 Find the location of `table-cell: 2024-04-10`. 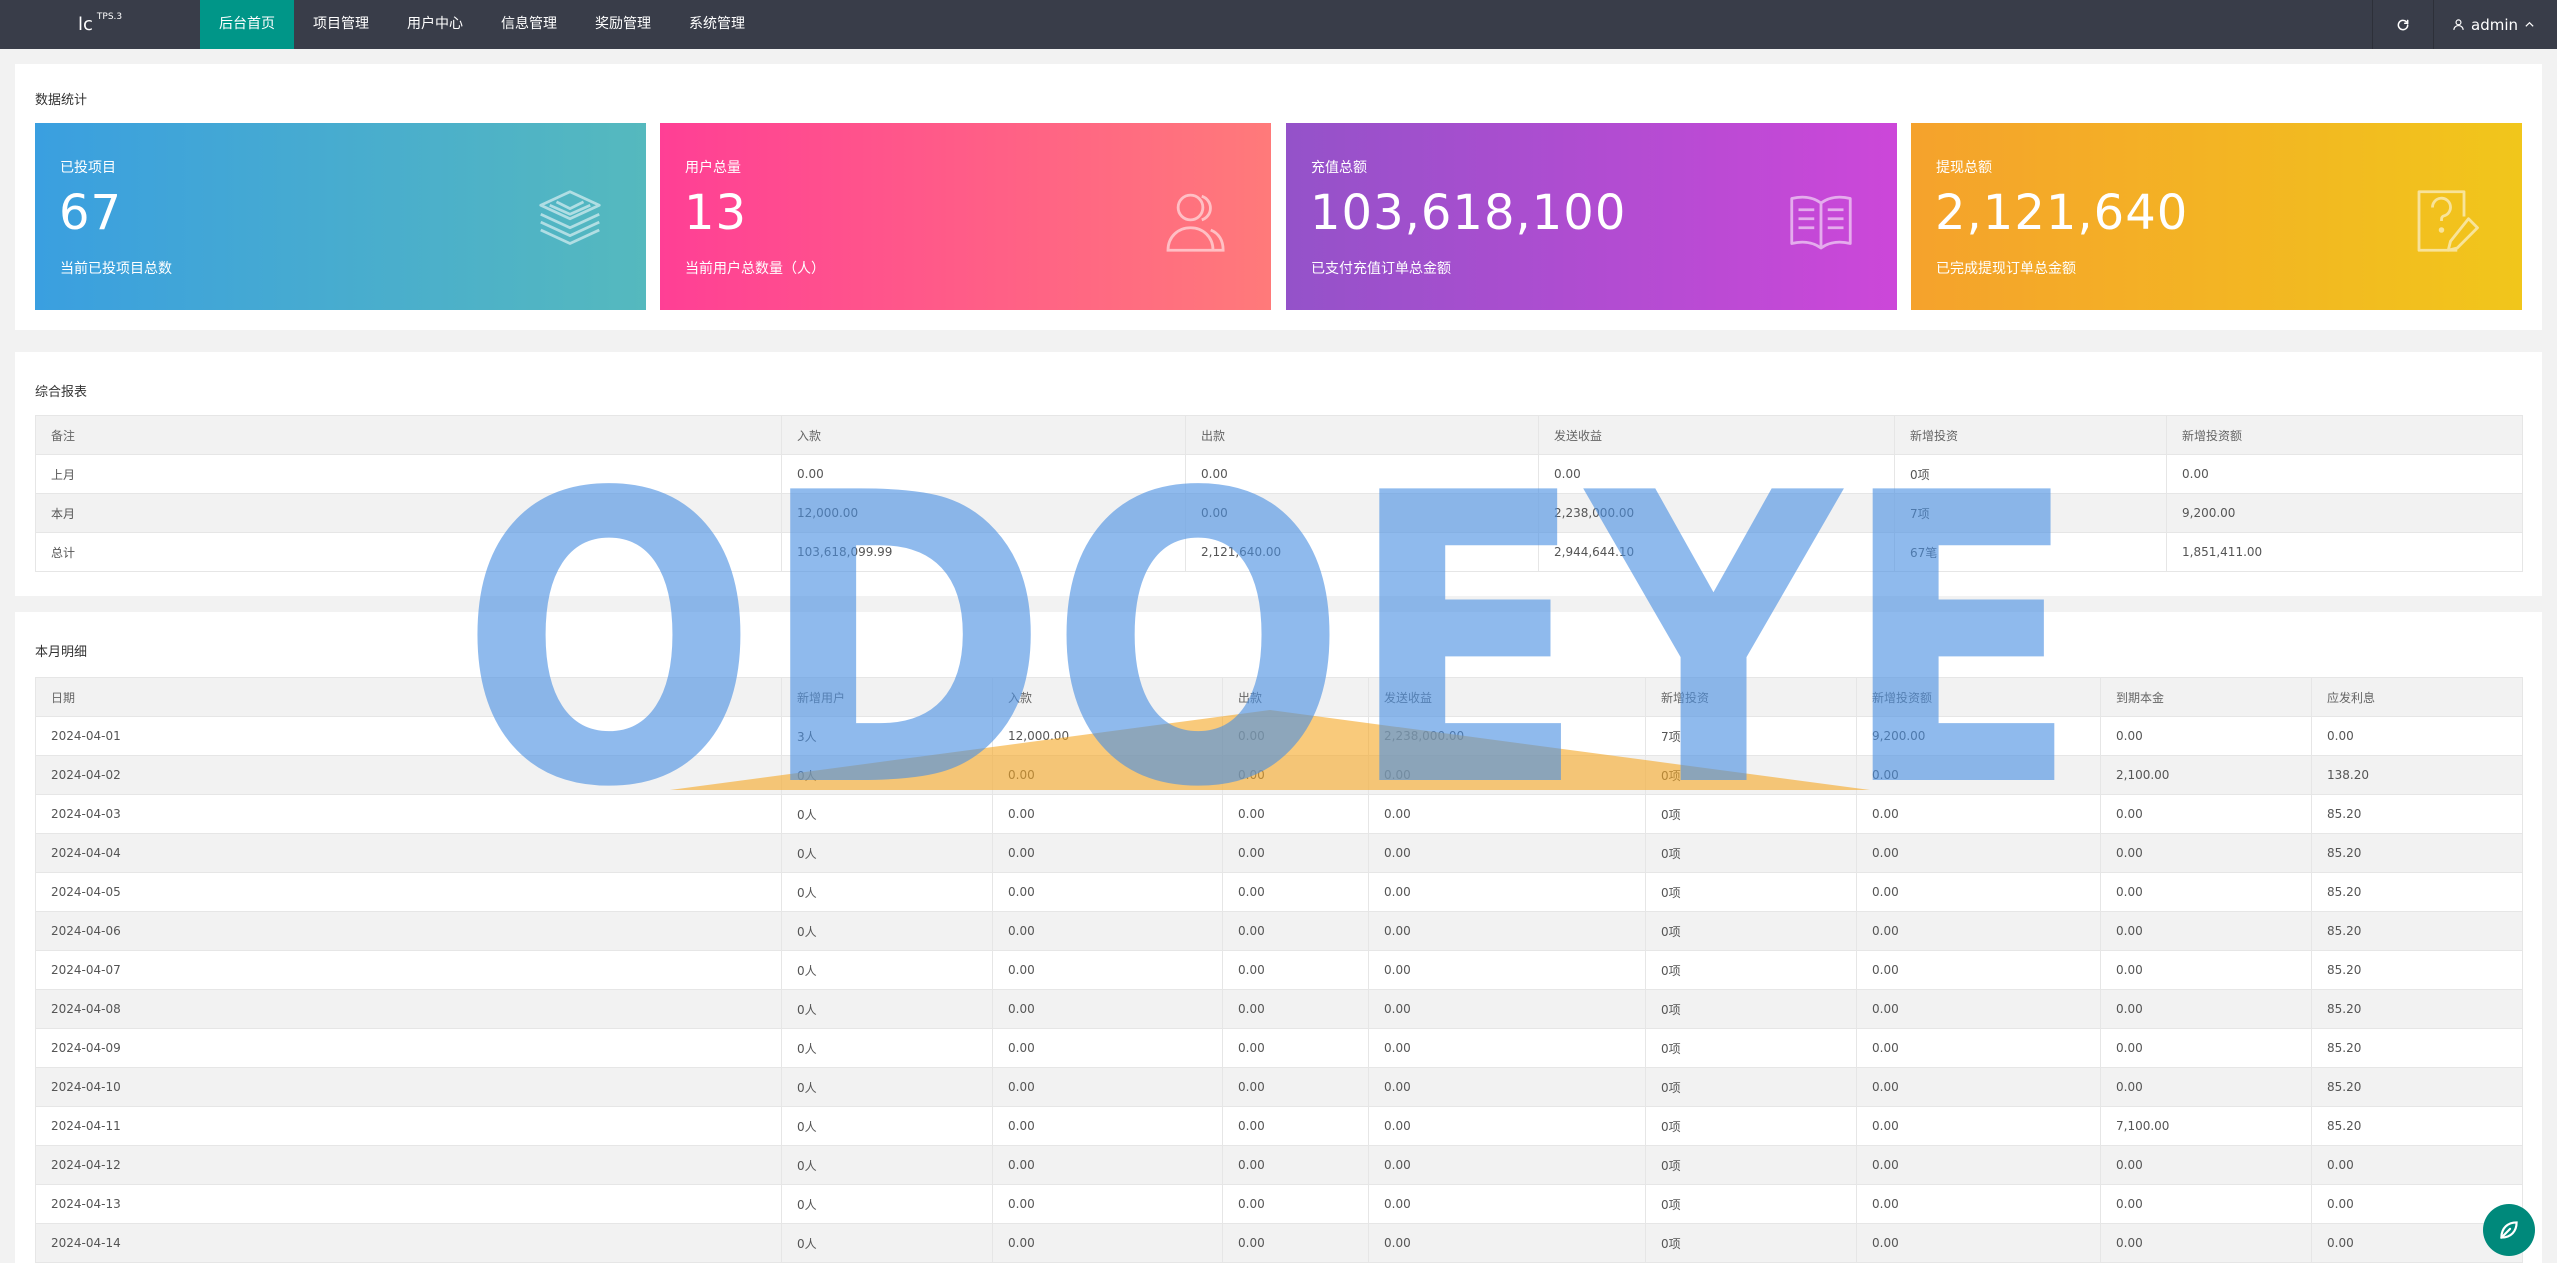

table-cell: 2024-04-10 is located at coordinates (408, 1087).